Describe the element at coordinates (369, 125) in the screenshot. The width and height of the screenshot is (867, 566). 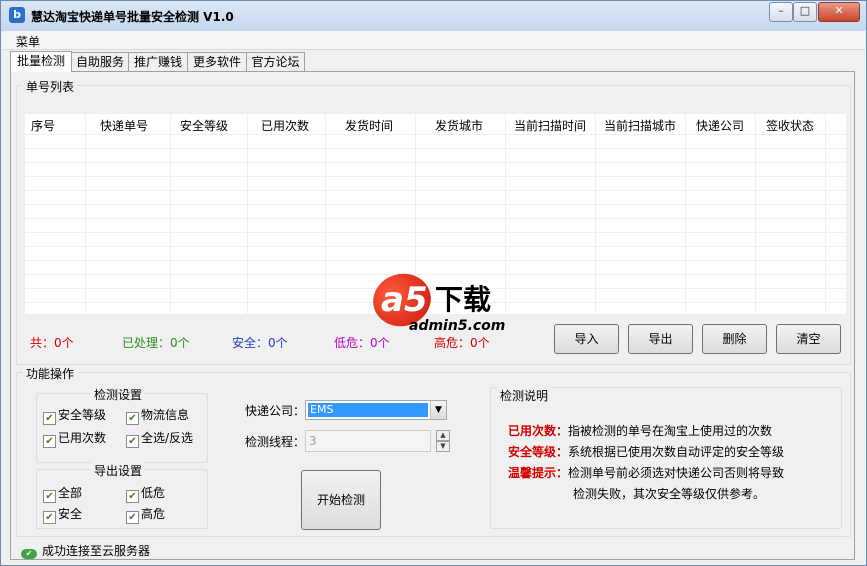
I see `column-header-ship-time: 发货时间` at that location.